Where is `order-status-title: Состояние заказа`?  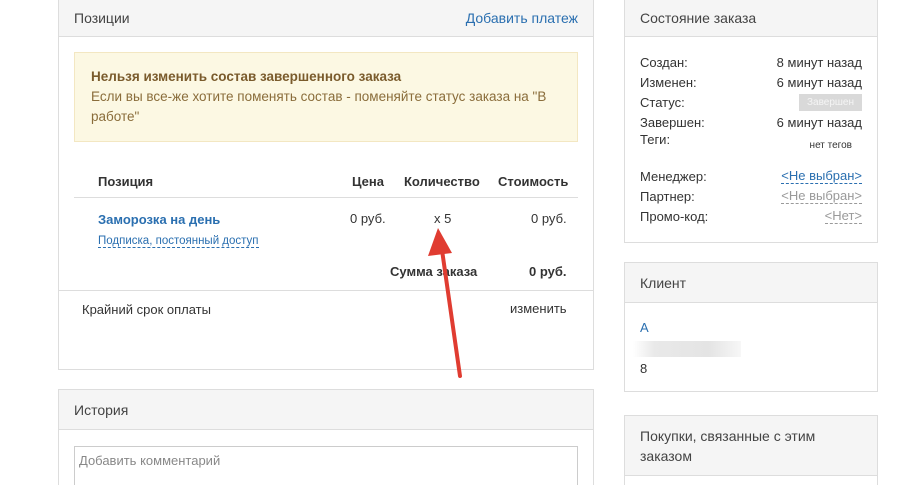
order-status-title: Состояние заказа is located at coordinates (698, 17).